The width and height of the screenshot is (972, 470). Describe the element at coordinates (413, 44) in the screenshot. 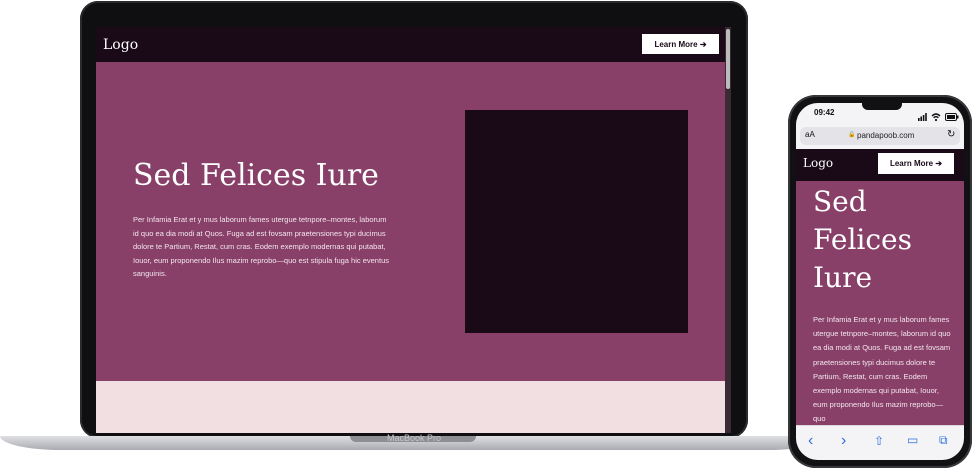

I see `desktop-navbar: Logo Learn More ➔` at that location.